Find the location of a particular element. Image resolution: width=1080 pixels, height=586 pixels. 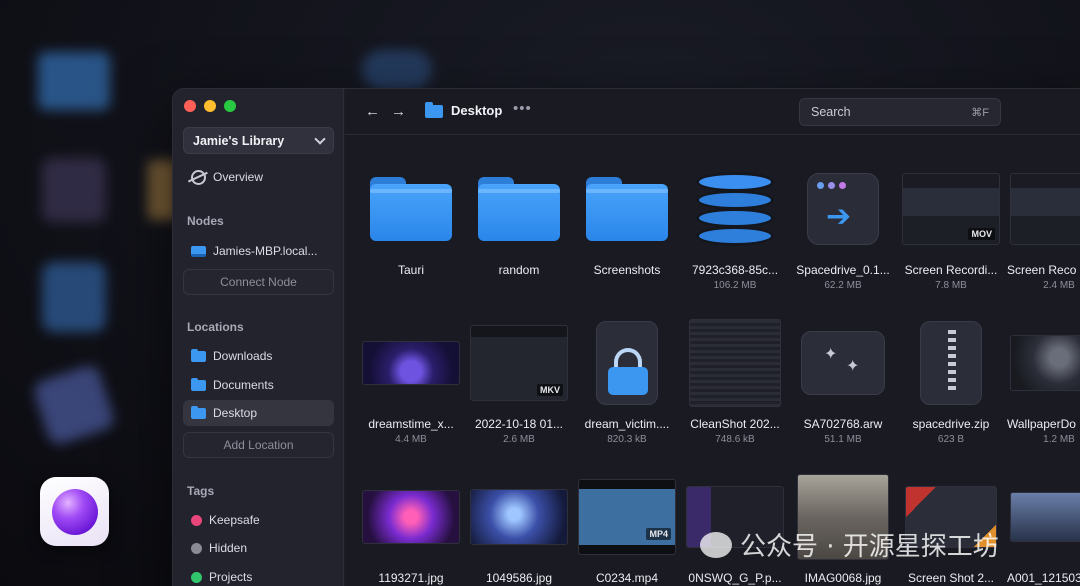

file-name: Tauri is located at coordinates (410, 270).